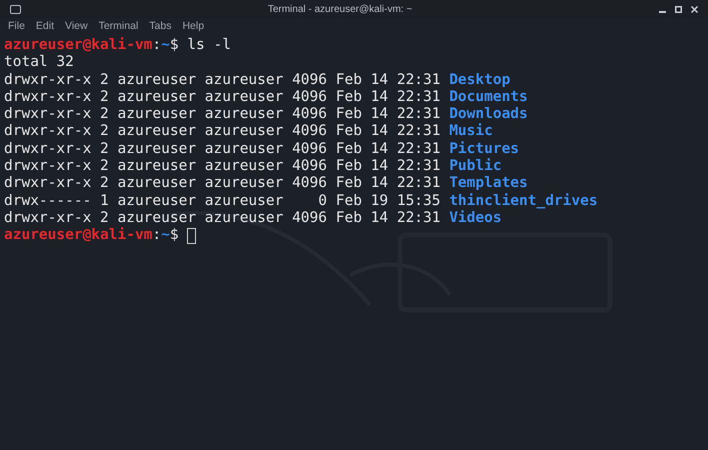 The height and width of the screenshot is (450, 708). Describe the element at coordinates (475, 219) in the screenshot. I see `directory-name: Videos` at that location.